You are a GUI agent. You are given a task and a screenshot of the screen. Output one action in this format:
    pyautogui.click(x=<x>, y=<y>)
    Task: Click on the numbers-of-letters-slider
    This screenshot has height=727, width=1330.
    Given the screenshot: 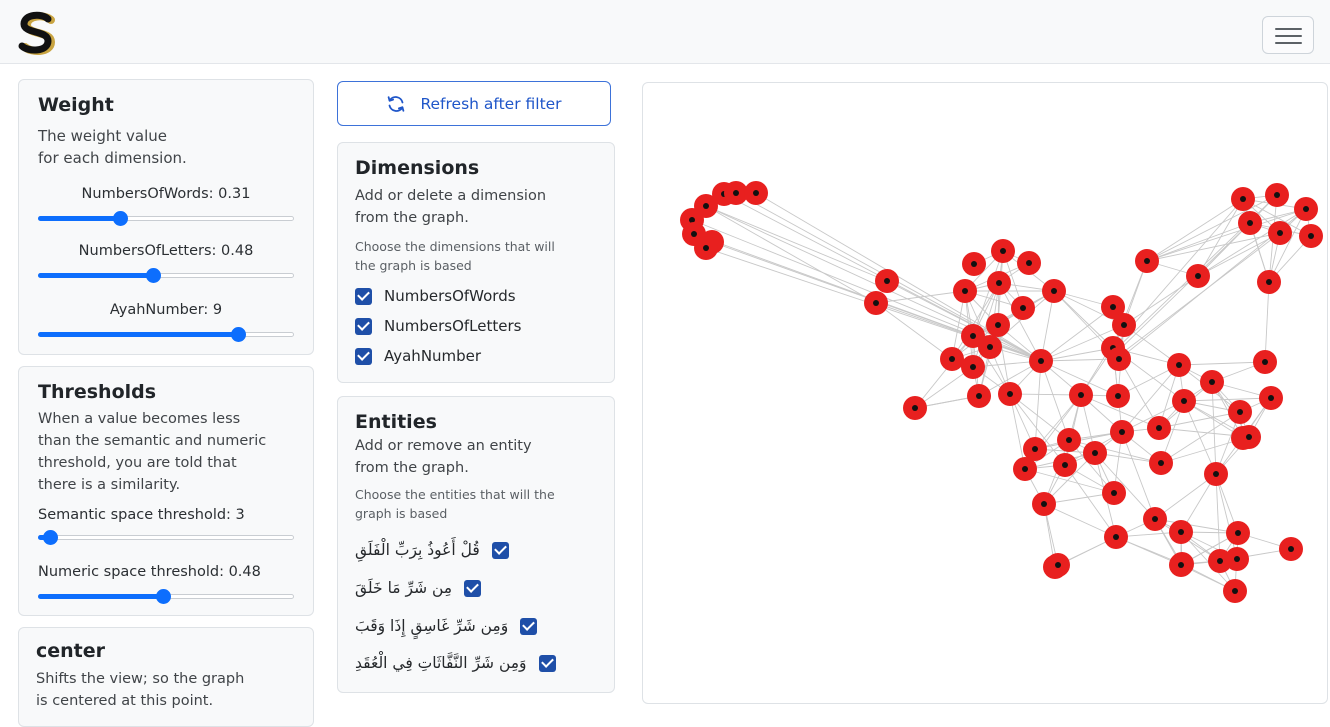 What is the action you would take?
    pyautogui.click(x=166, y=275)
    